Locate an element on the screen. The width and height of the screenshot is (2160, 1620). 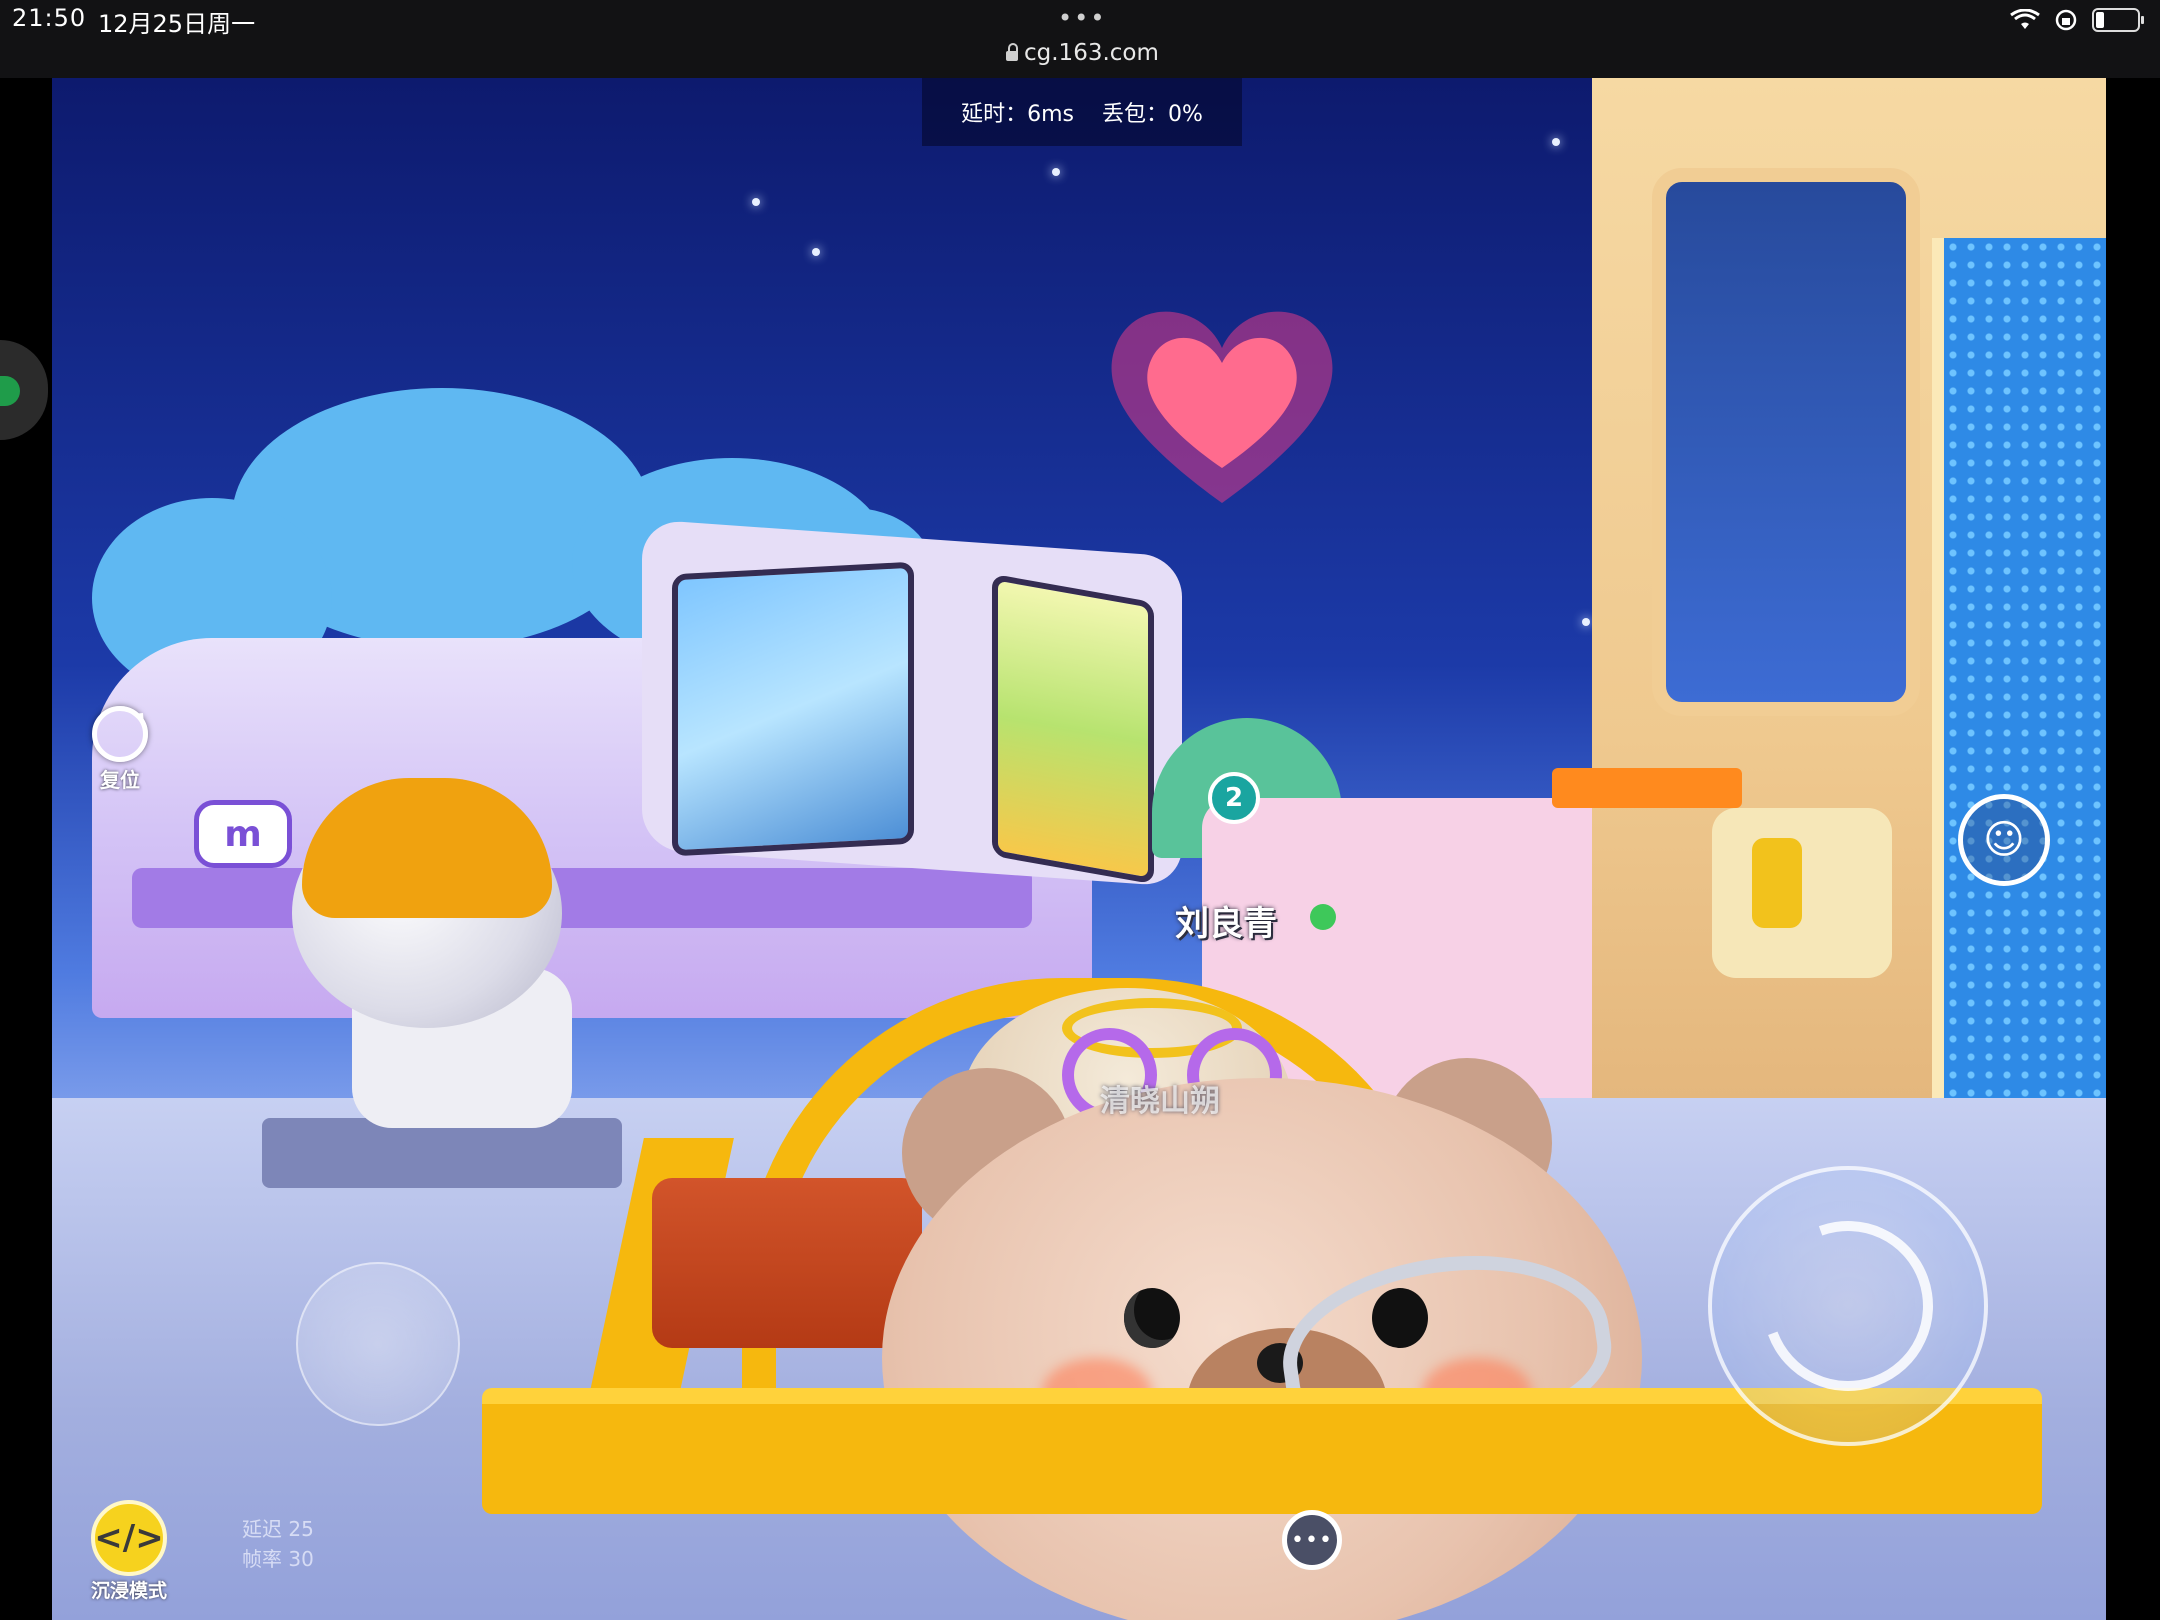
heart-icon is located at coordinates (1222, 407).